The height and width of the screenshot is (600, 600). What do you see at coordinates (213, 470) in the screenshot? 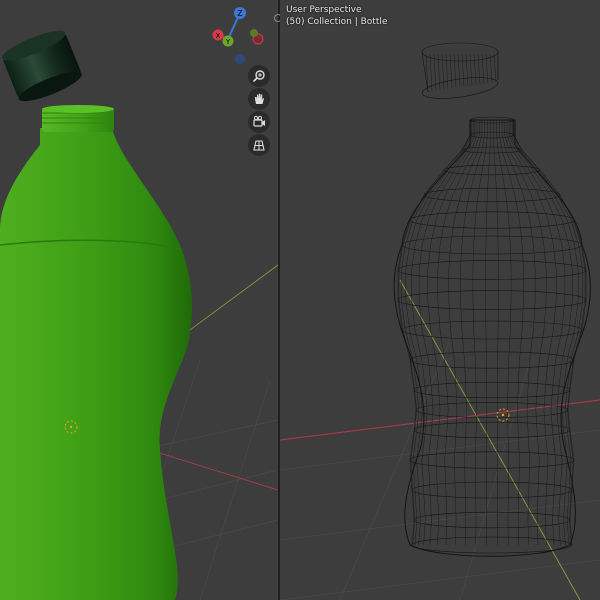
I see `x-axis-line` at bounding box center [213, 470].